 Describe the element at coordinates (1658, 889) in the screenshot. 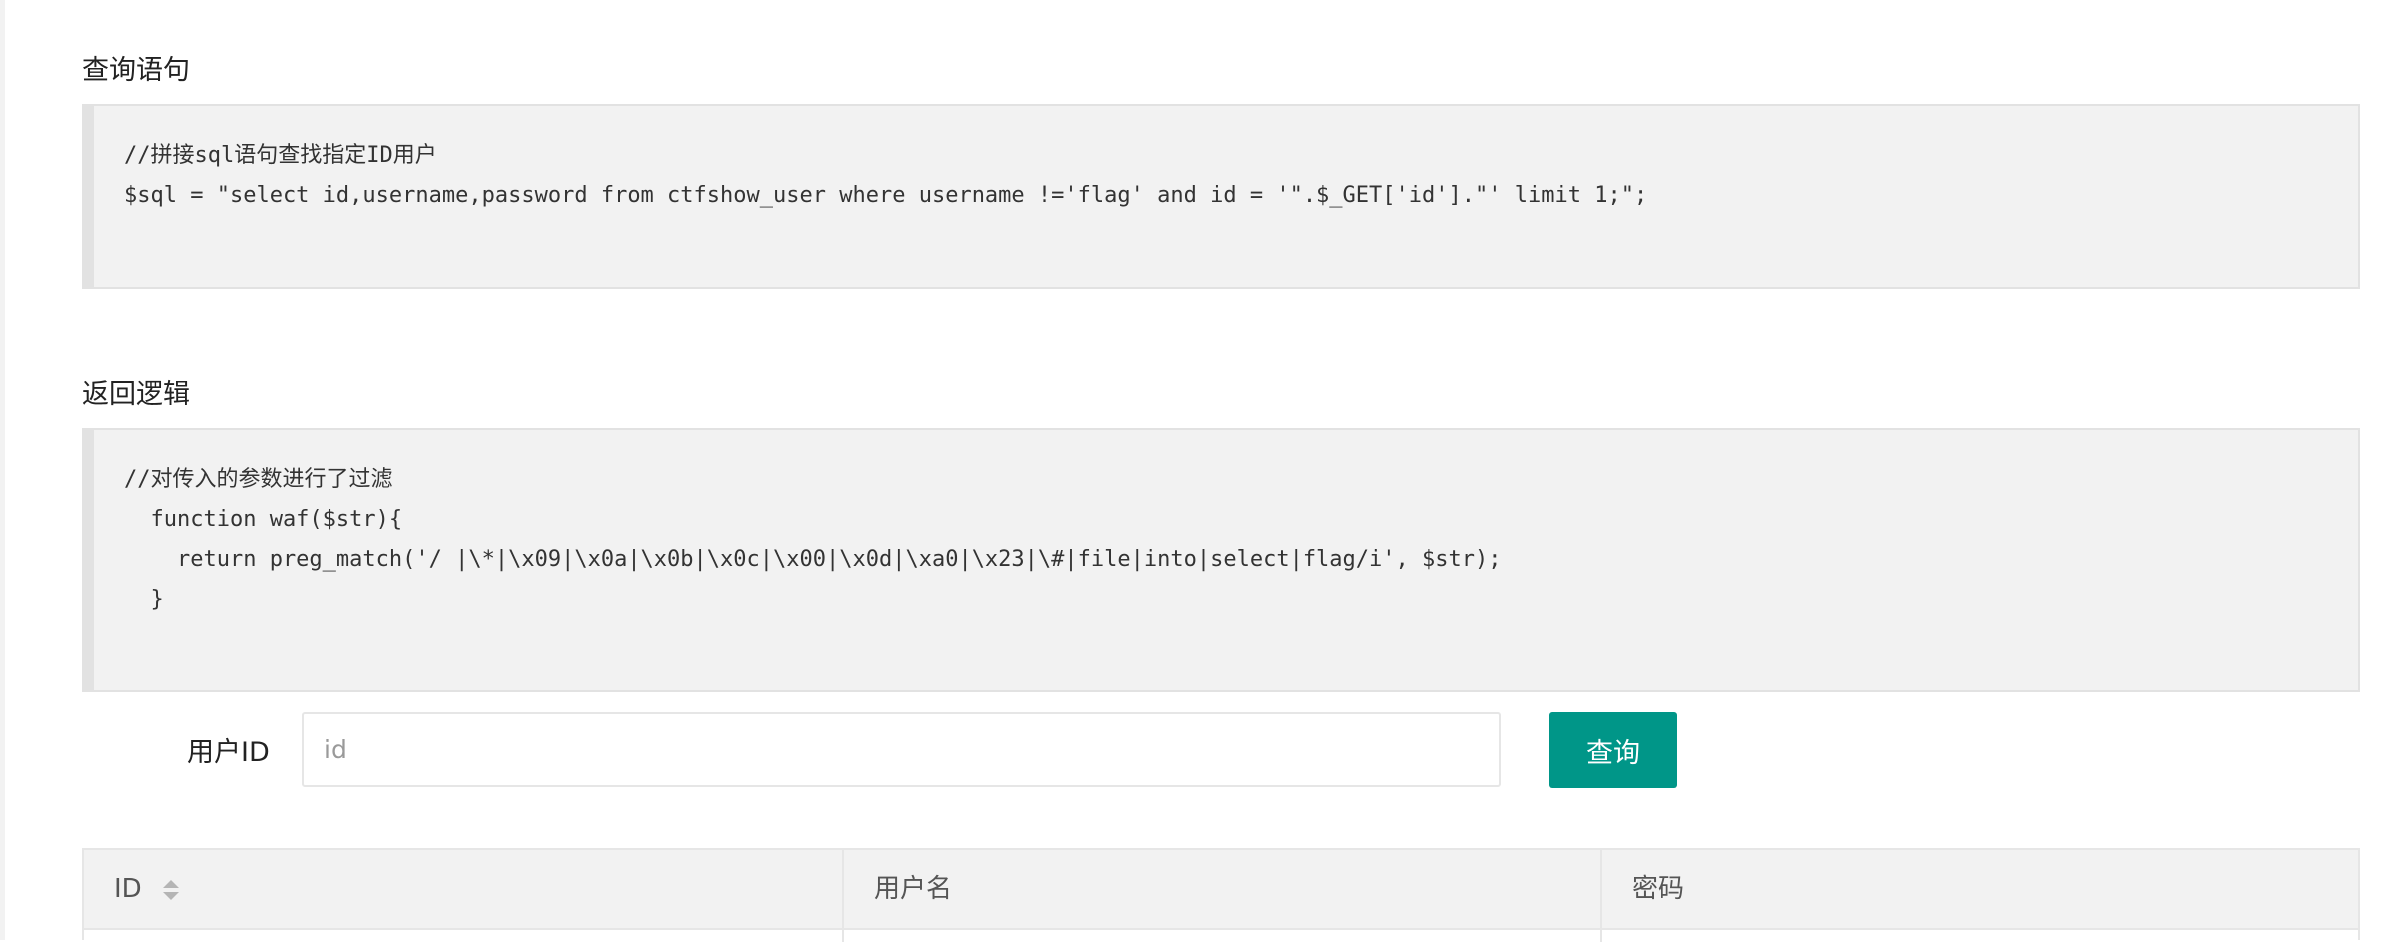

I see `column-header-password: 密码` at that location.